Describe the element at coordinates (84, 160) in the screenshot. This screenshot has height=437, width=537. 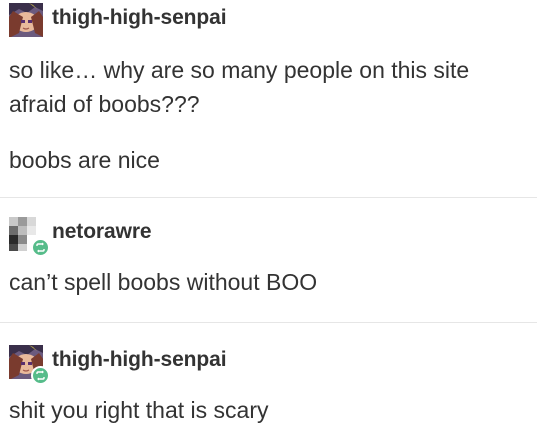
I see `post-text: boobs are nice` at that location.